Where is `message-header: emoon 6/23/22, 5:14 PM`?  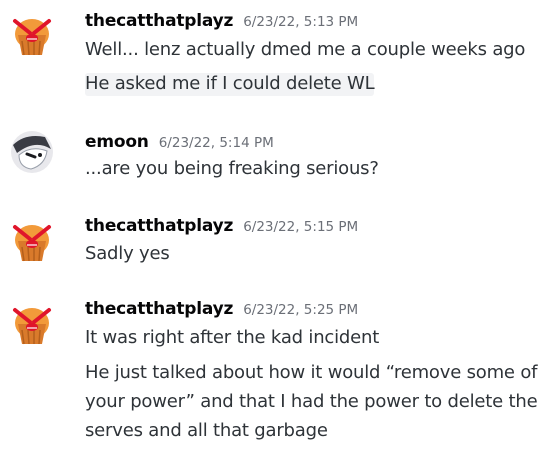
message-header: emoon 6/23/22, 5:14 PM is located at coordinates (179, 142).